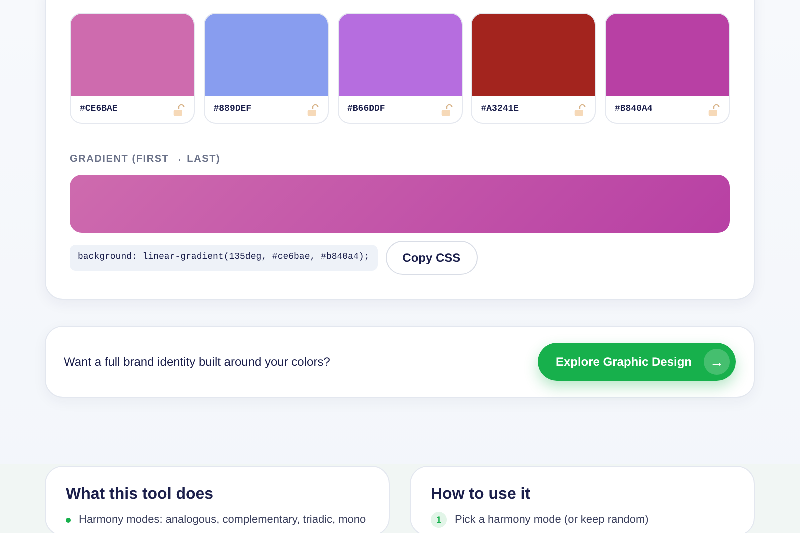 This screenshot has height=533, width=800. What do you see at coordinates (432, 258) in the screenshot?
I see `copy-css-button: Copy CSS` at bounding box center [432, 258].